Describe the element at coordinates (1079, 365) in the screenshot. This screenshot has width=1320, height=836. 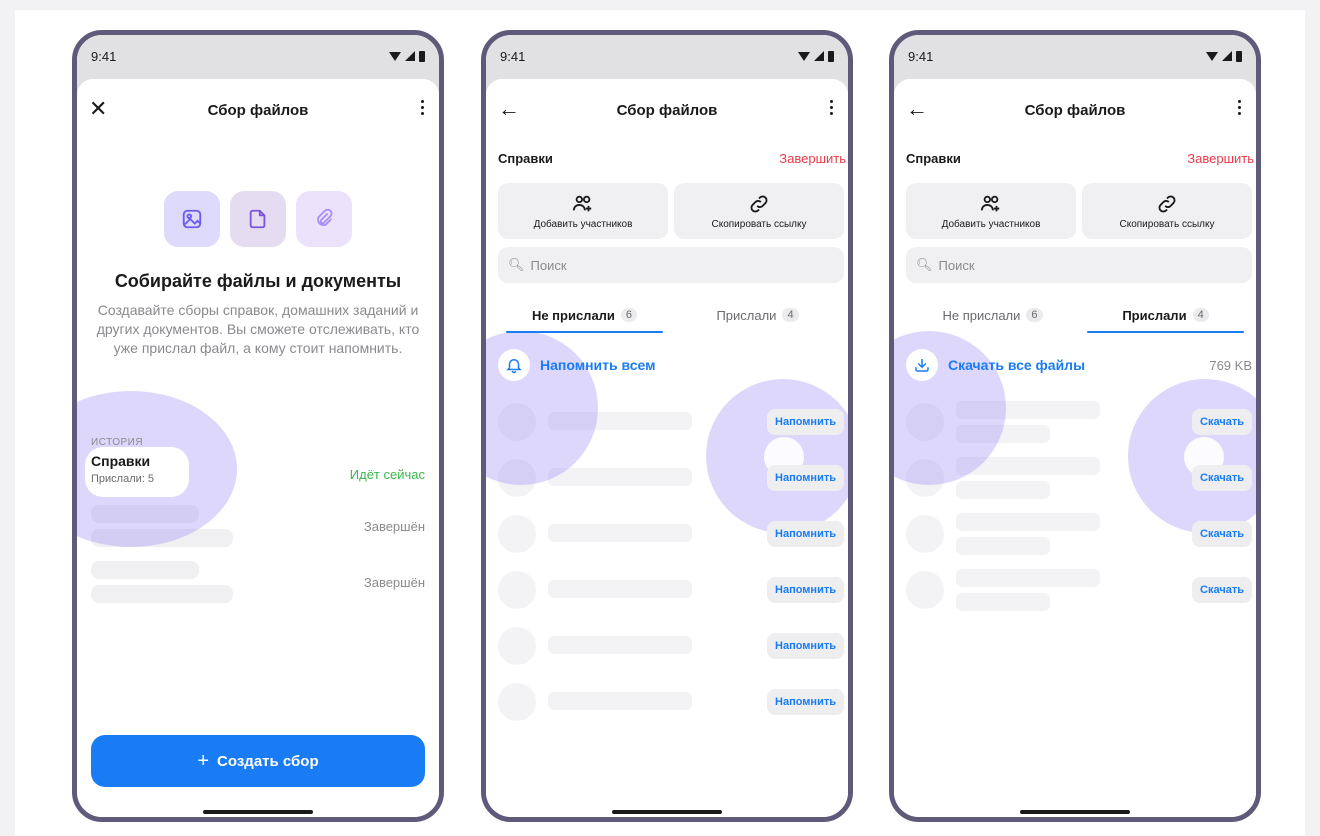
I see `download-all-button: Скачать все файлы 769 KB` at that location.